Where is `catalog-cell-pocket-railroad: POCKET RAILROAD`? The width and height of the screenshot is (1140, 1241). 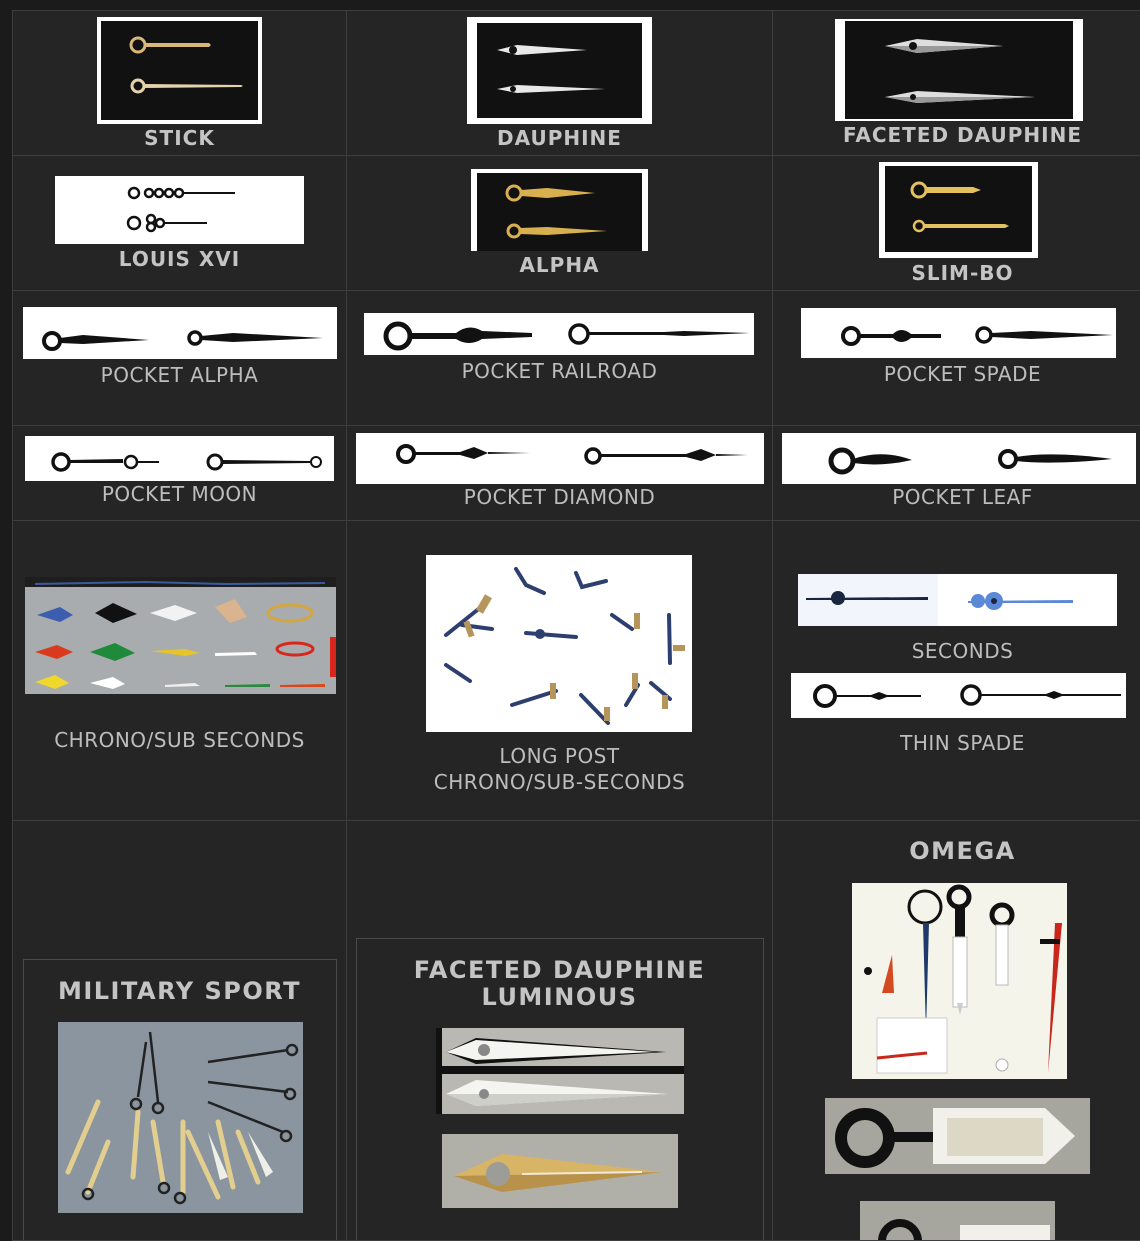
catalog-cell-pocket-railroad: POCKET RAILROAD is located at coordinates (560, 358).